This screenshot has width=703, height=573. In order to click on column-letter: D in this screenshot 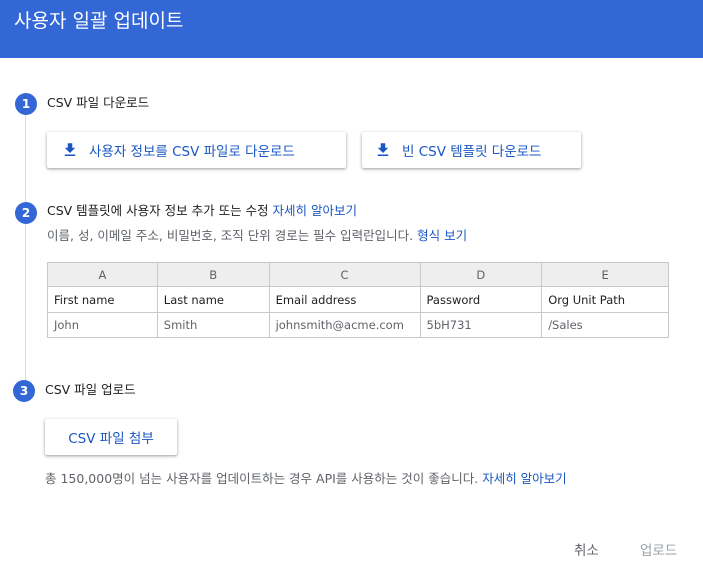, I will do `click(481, 274)`.